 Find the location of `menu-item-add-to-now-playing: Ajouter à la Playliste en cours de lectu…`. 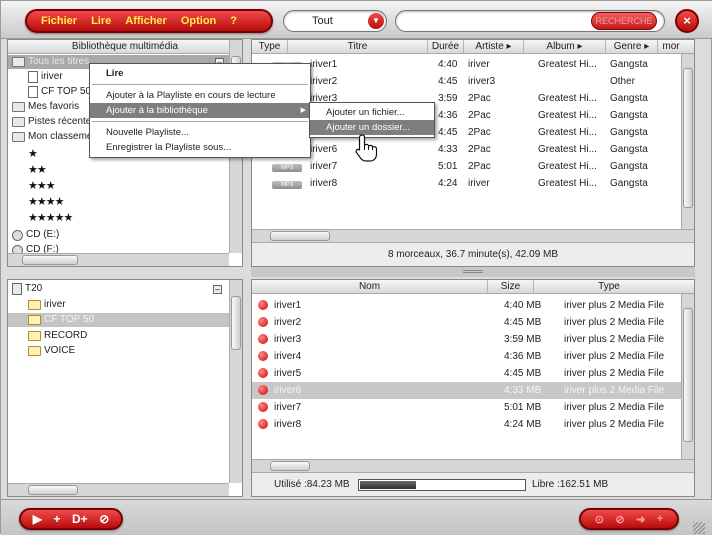

menu-item-add-to-now-playing: Ajouter à la Playliste en cours de lectu… is located at coordinates (200, 95).